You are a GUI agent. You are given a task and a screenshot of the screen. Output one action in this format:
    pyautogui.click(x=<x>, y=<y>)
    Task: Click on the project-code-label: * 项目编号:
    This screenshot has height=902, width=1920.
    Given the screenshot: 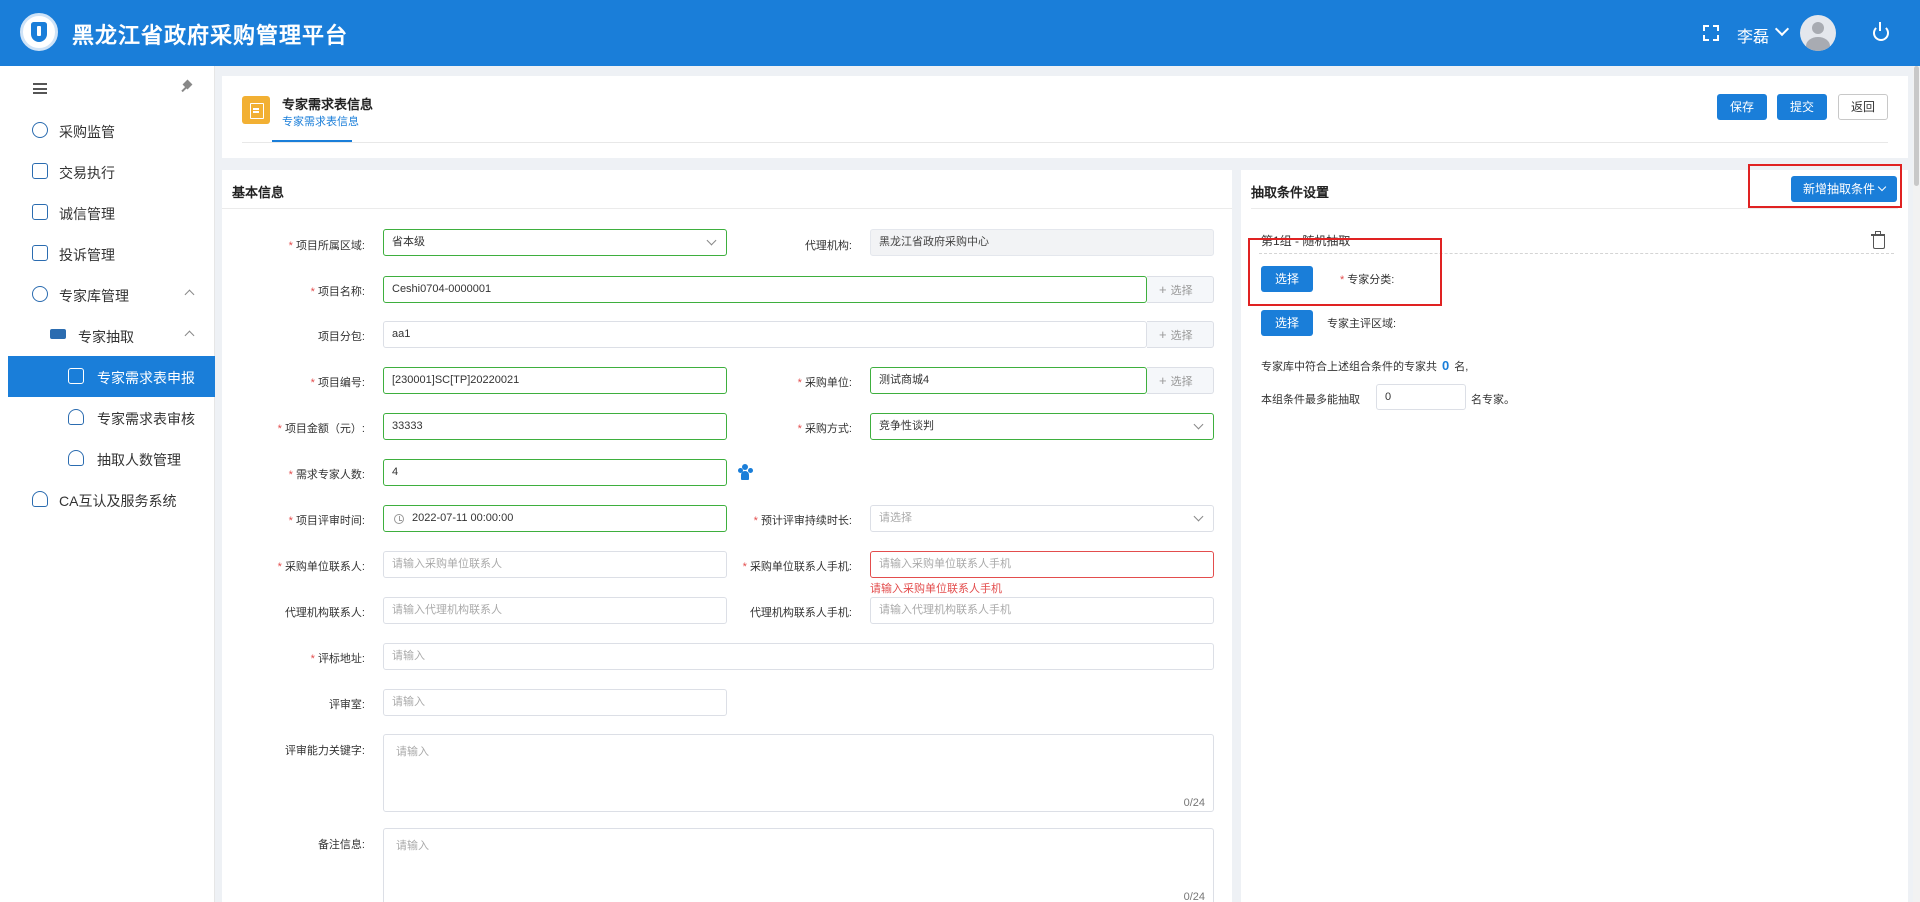 What is the action you would take?
    pyautogui.click(x=337, y=383)
    